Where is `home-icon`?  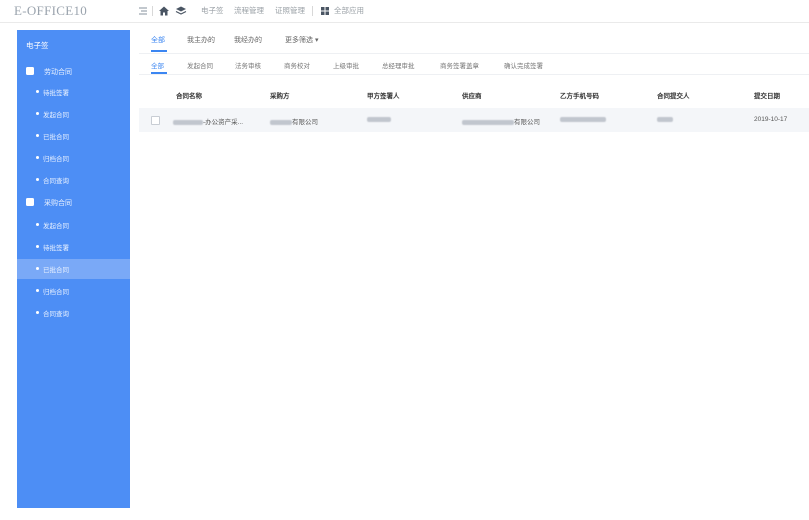 home-icon is located at coordinates (164, 10).